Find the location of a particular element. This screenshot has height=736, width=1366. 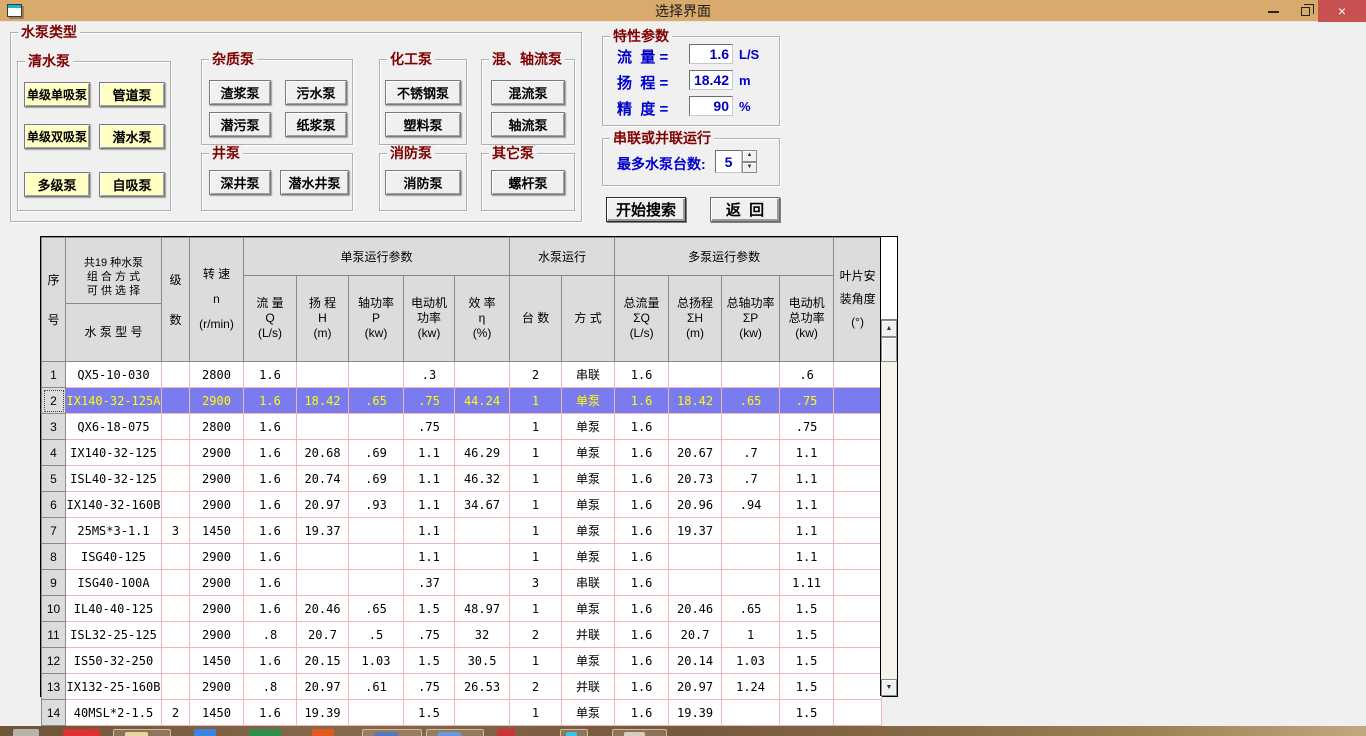

scroll-up-icon: ▲ is located at coordinates (889, 328).